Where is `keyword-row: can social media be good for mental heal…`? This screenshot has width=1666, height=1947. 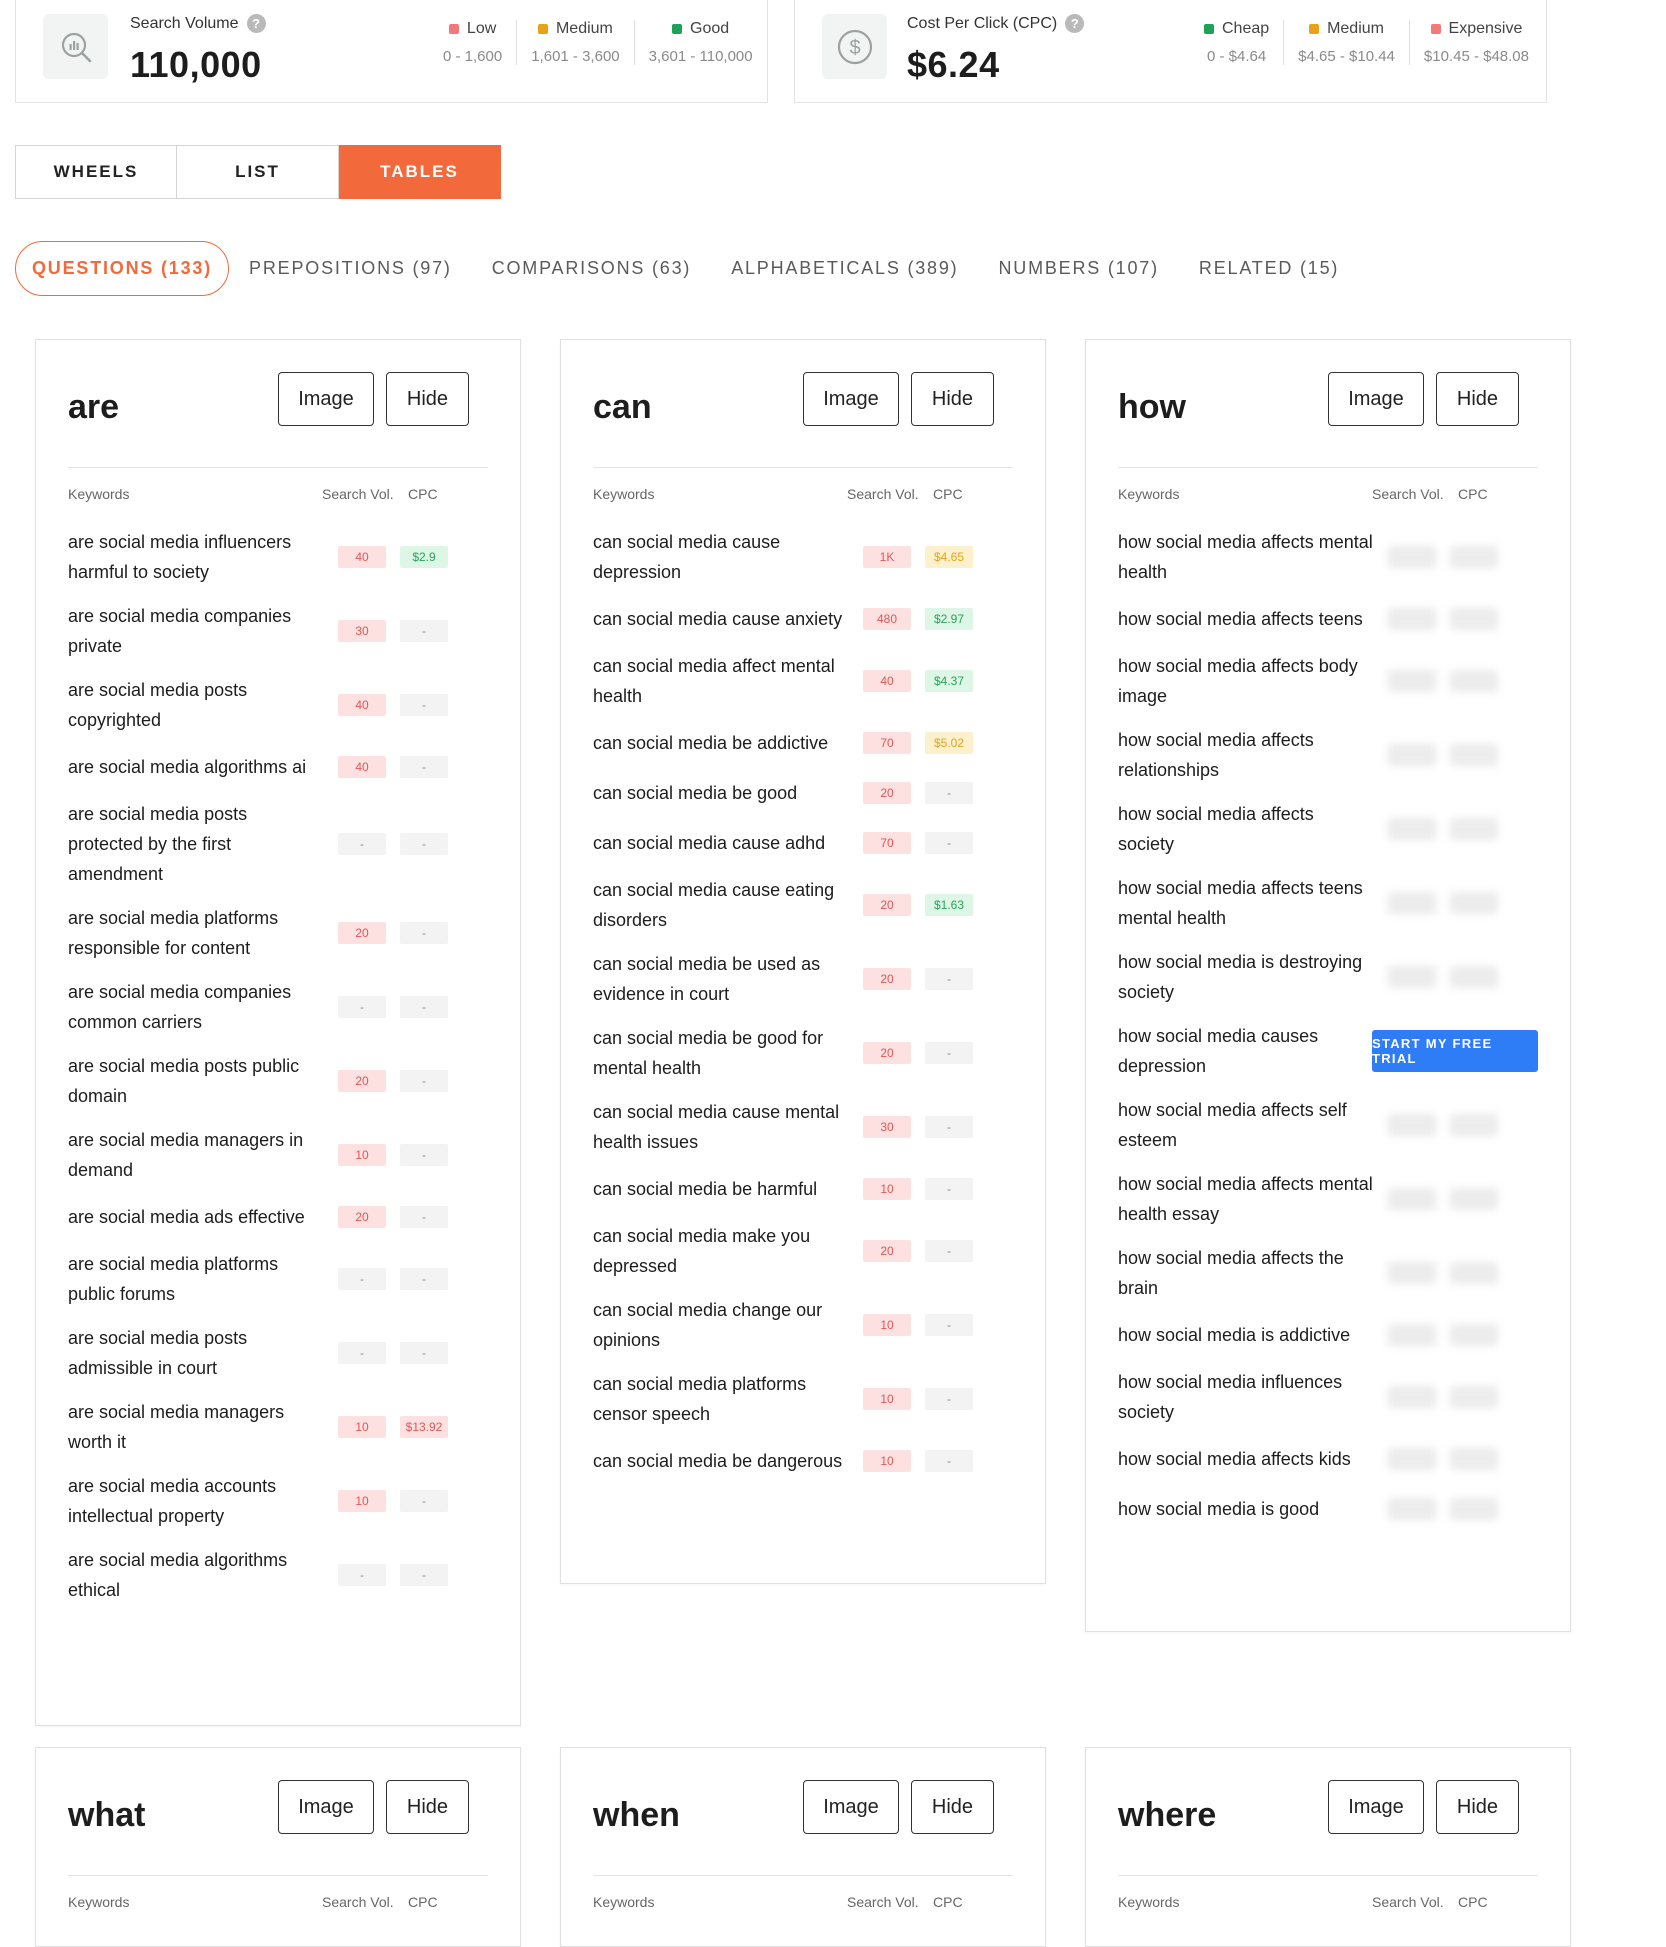
keyword-row: can social media be good for mental heal… is located at coordinates (808, 1053).